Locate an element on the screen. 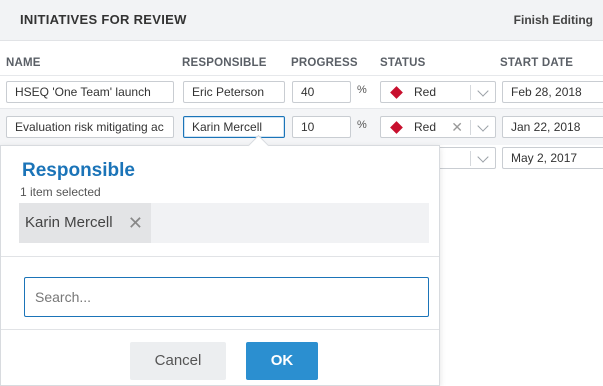 Image resolution: width=603 pixels, height=386 pixels. chip-label: Karin Mercell is located at coordinates (69, 222).